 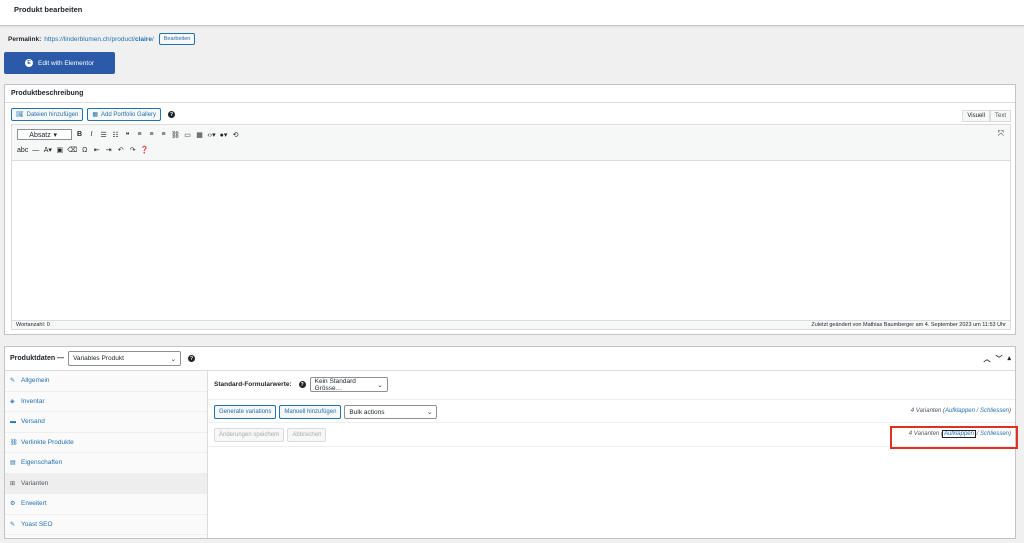 What do you see at coordinates (66, 63) in the screenshot?
I see `elementor-label: Edit with Elementor` at bounding box center [66, 63].